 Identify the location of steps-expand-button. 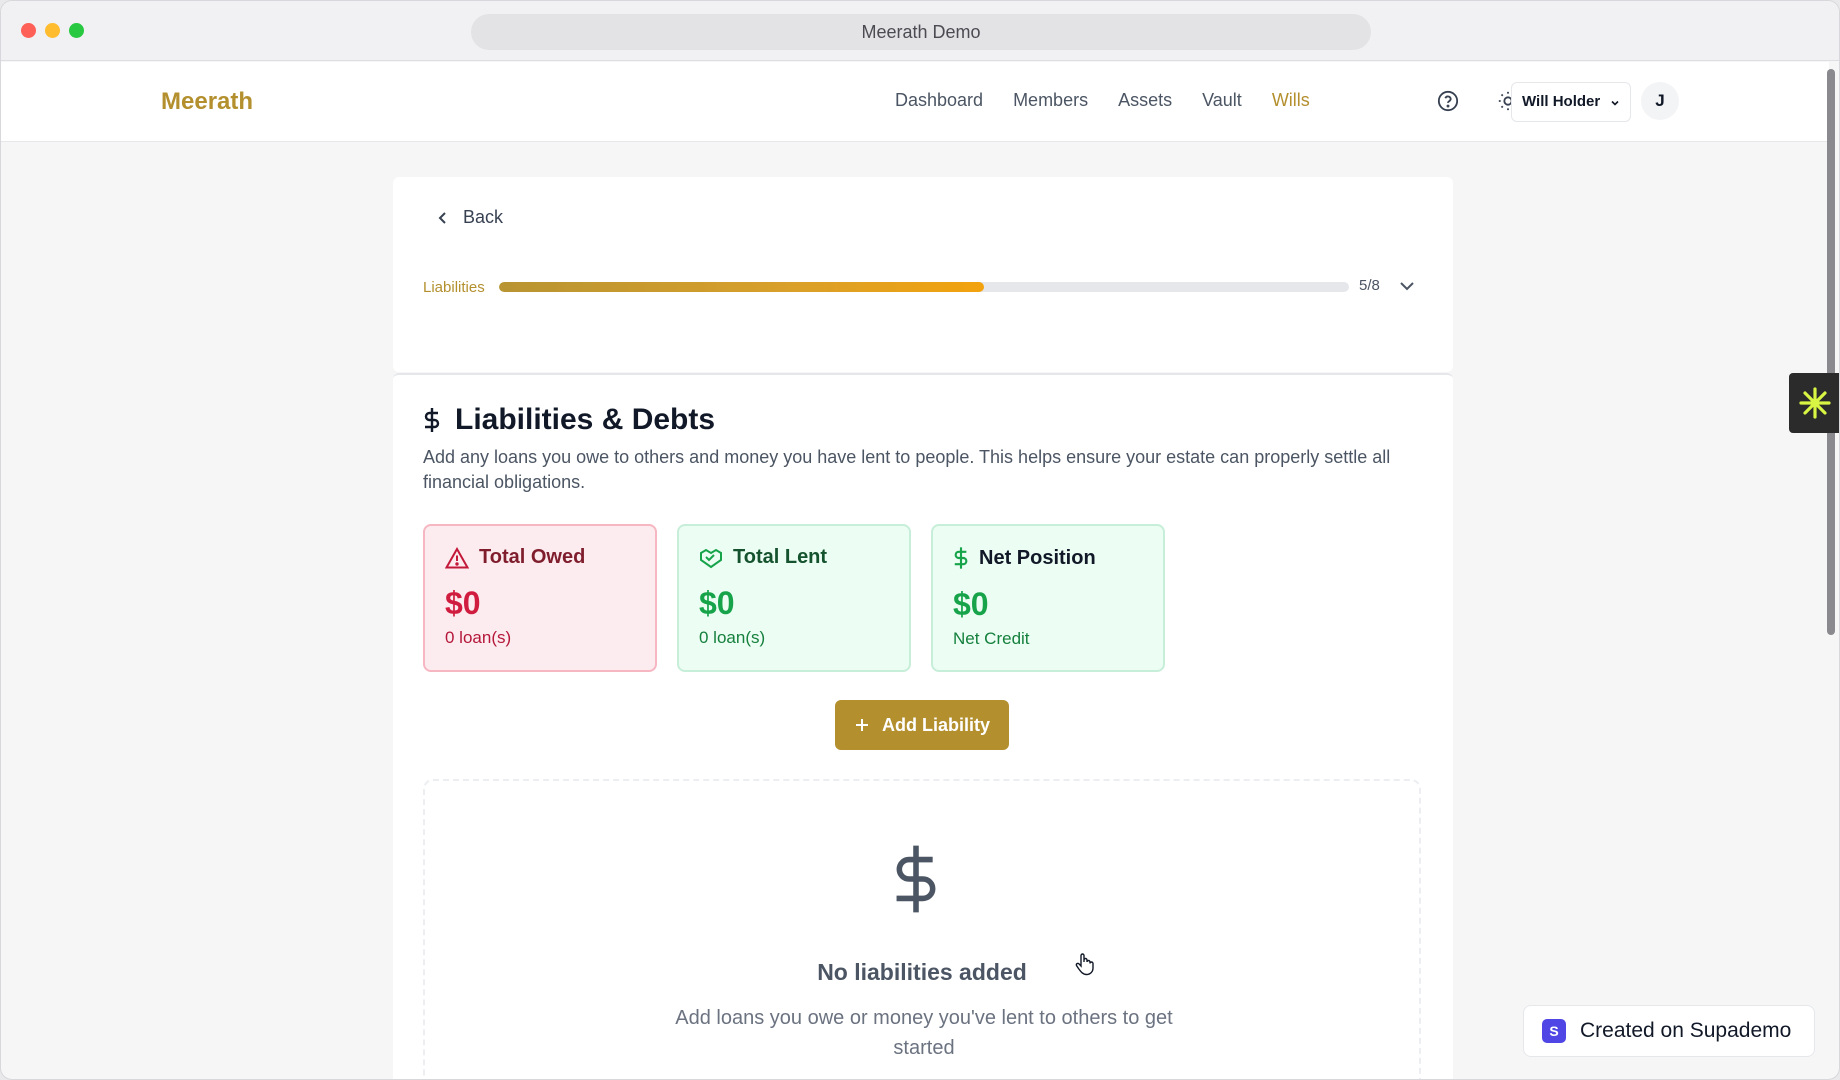
(1407, 288).